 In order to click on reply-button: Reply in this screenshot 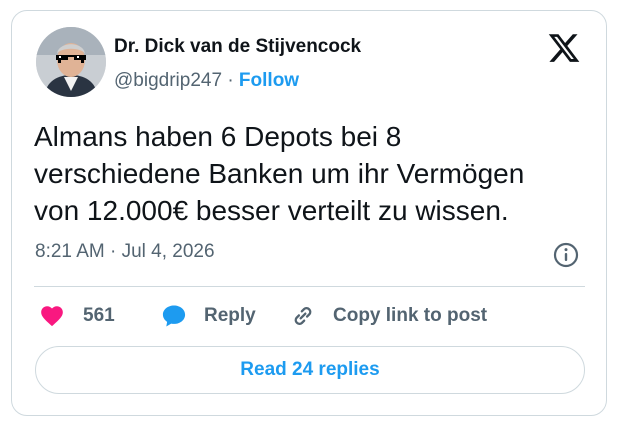, I will do `click(208, 316)`.